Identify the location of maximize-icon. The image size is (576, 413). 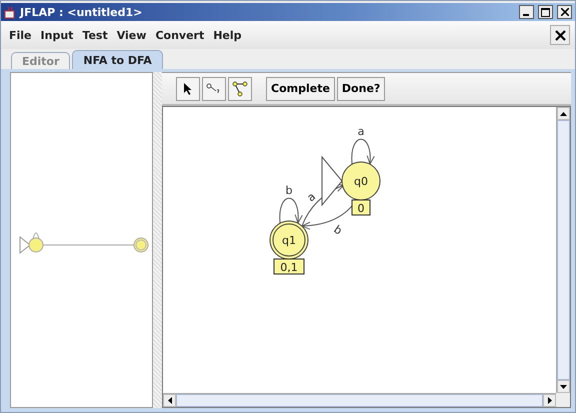
(545, 12).